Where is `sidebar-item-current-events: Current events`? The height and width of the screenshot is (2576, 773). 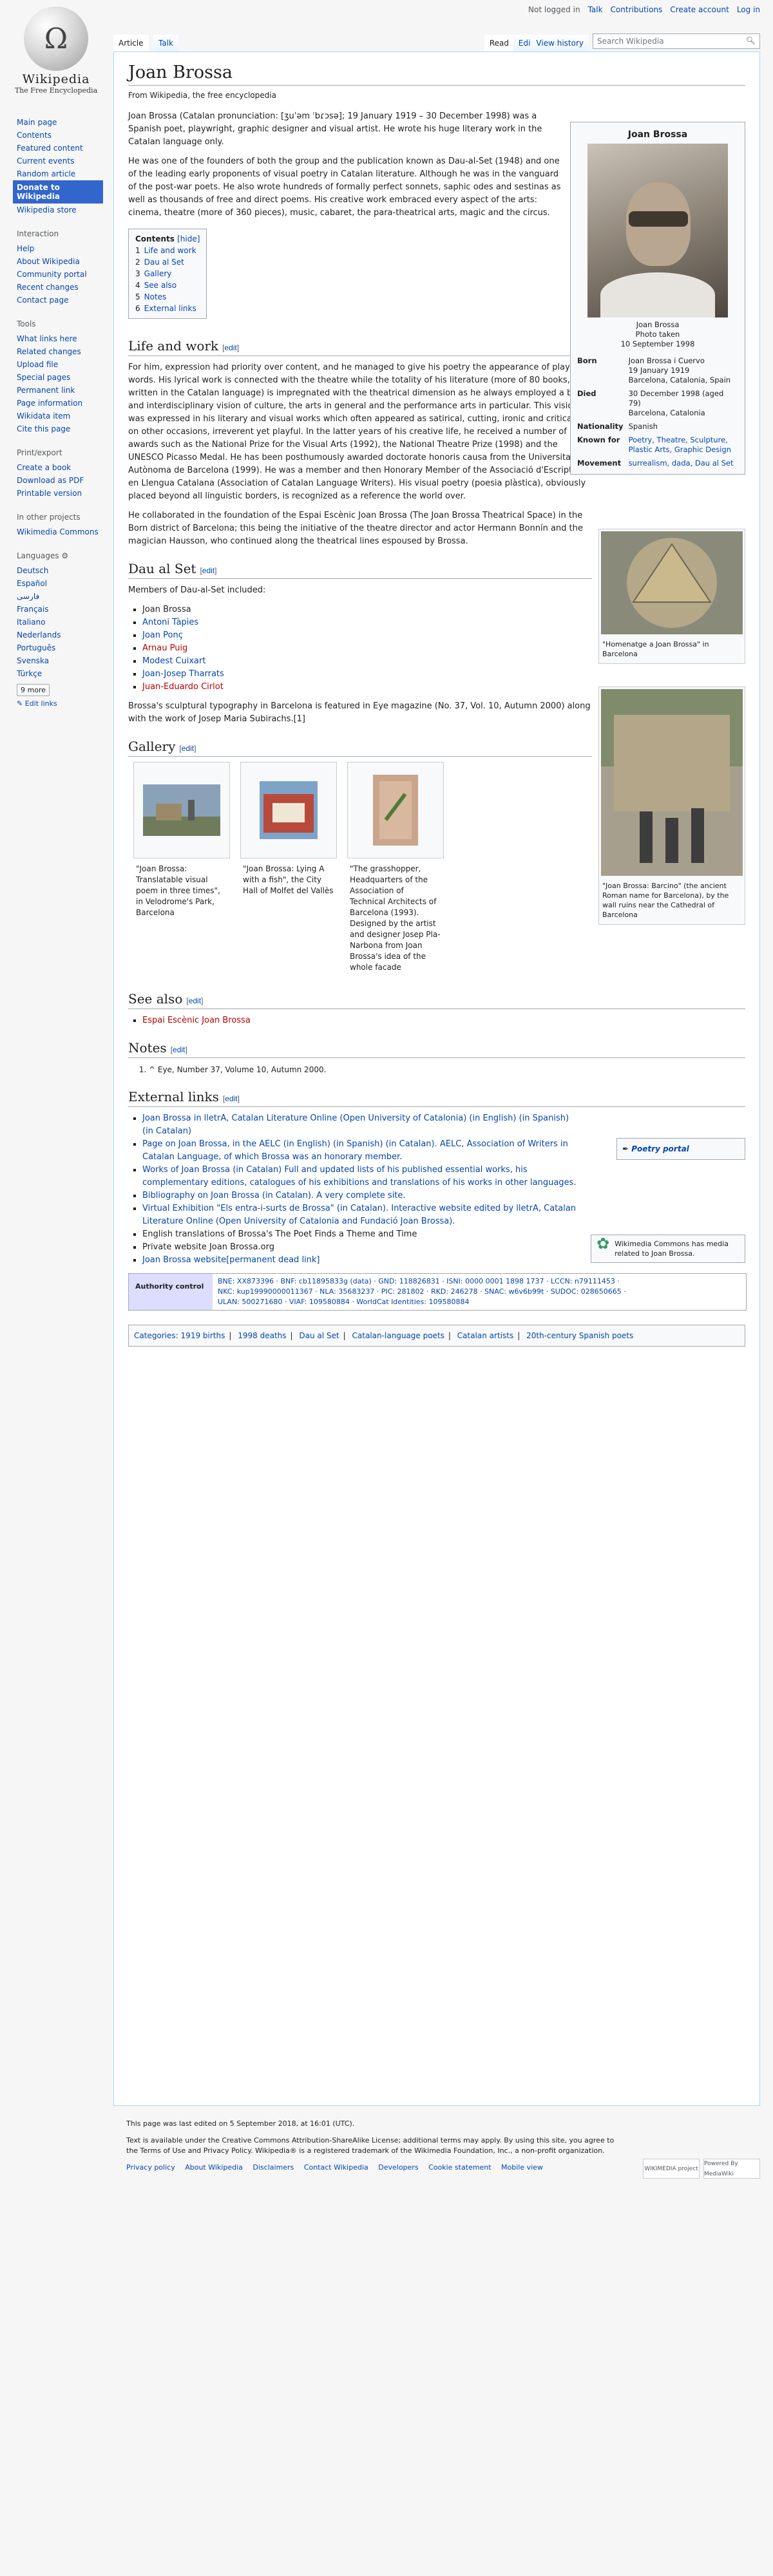
sidebar-item-current-events: Current events is located at coordinates (60, 161).